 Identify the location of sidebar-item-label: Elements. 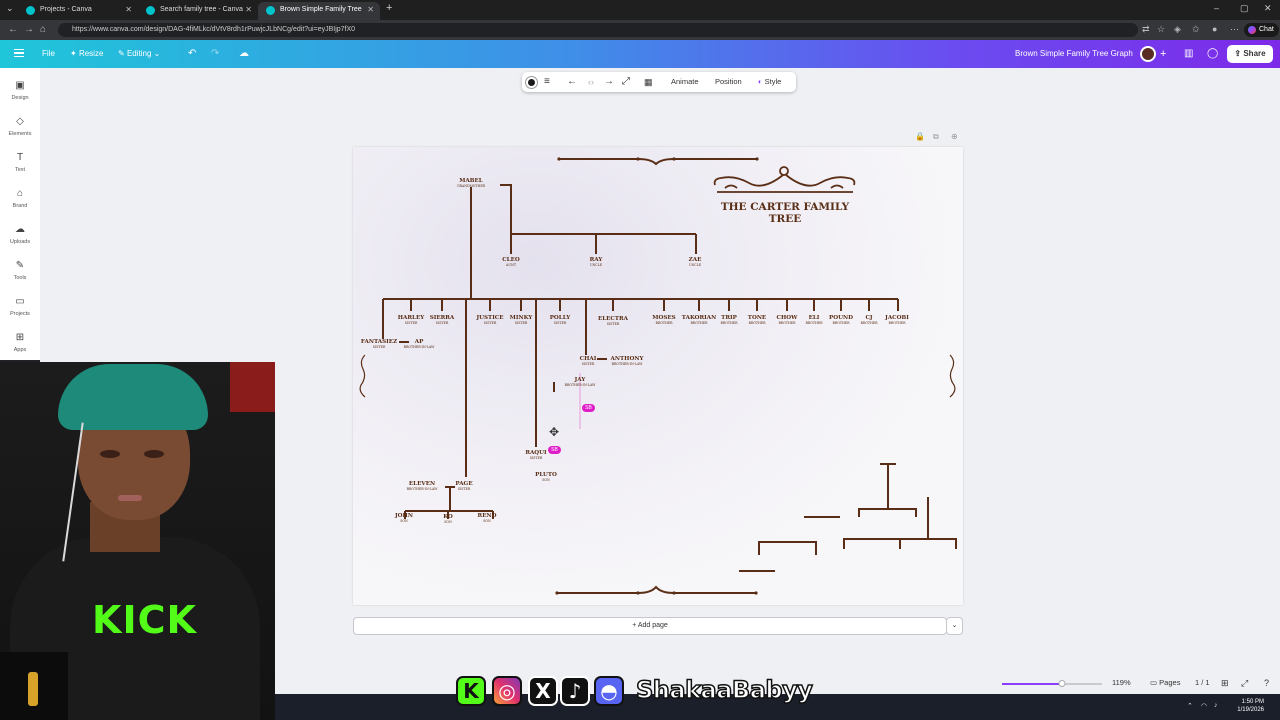
(20, 134).